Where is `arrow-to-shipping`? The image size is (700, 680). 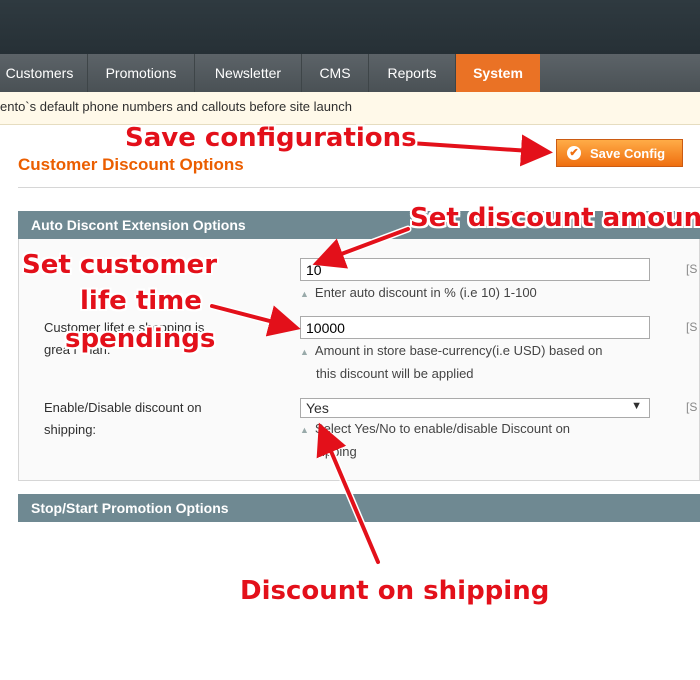 arrow-to-shipping is located at coordinates (348, 493).